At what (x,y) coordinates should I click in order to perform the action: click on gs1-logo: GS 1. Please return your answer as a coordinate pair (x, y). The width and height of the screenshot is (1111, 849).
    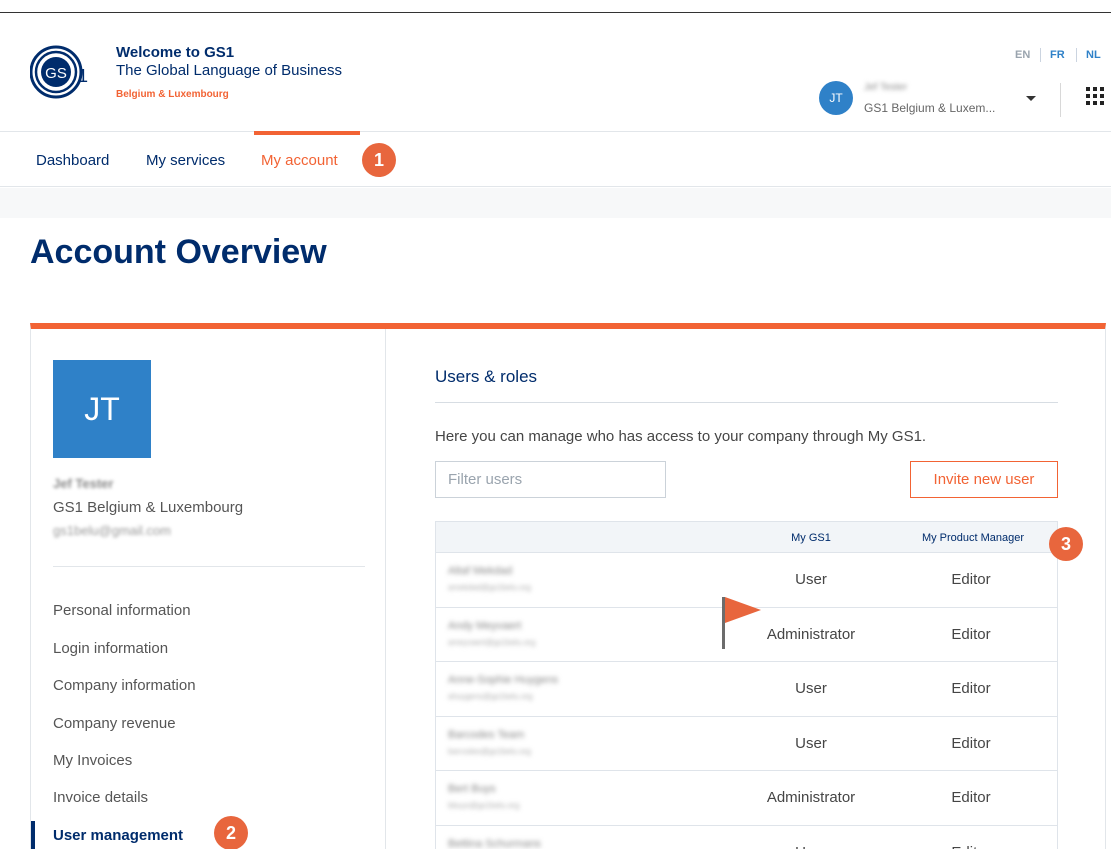
    Looking at the image, I should click on (61, 72).